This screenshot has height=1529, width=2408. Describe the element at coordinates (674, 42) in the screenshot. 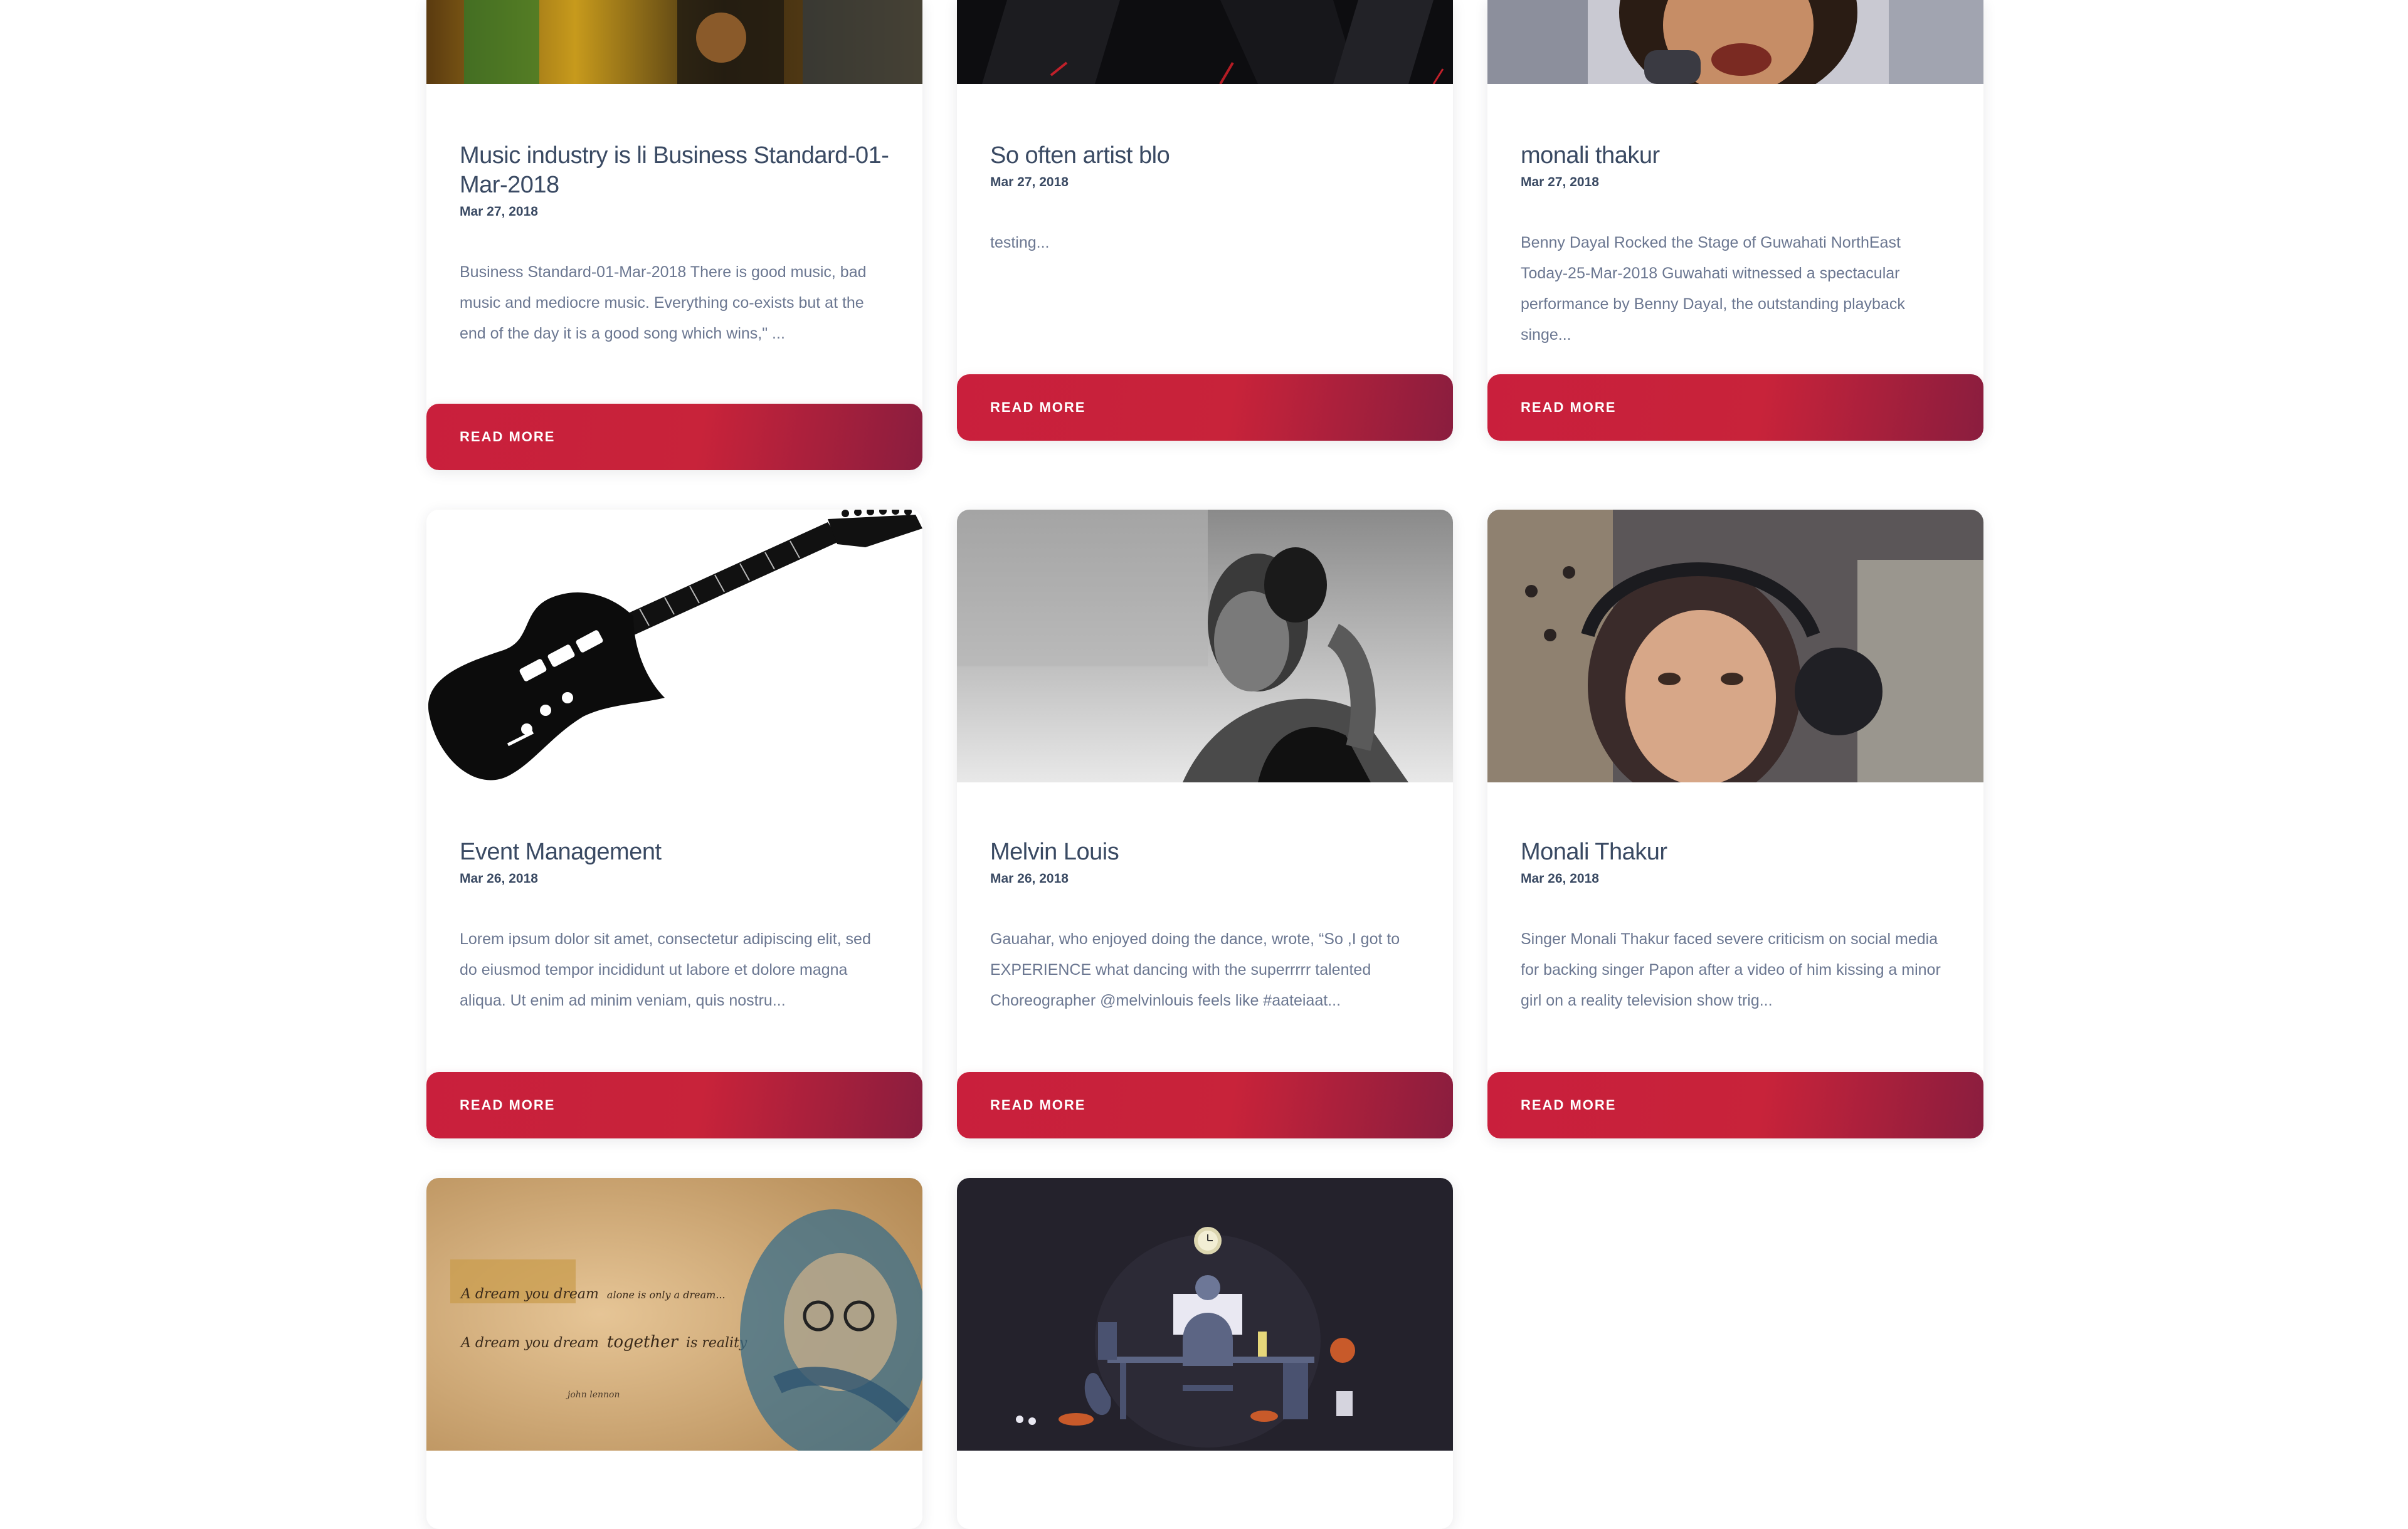

I see `post-thumbnail-concert` at that location.